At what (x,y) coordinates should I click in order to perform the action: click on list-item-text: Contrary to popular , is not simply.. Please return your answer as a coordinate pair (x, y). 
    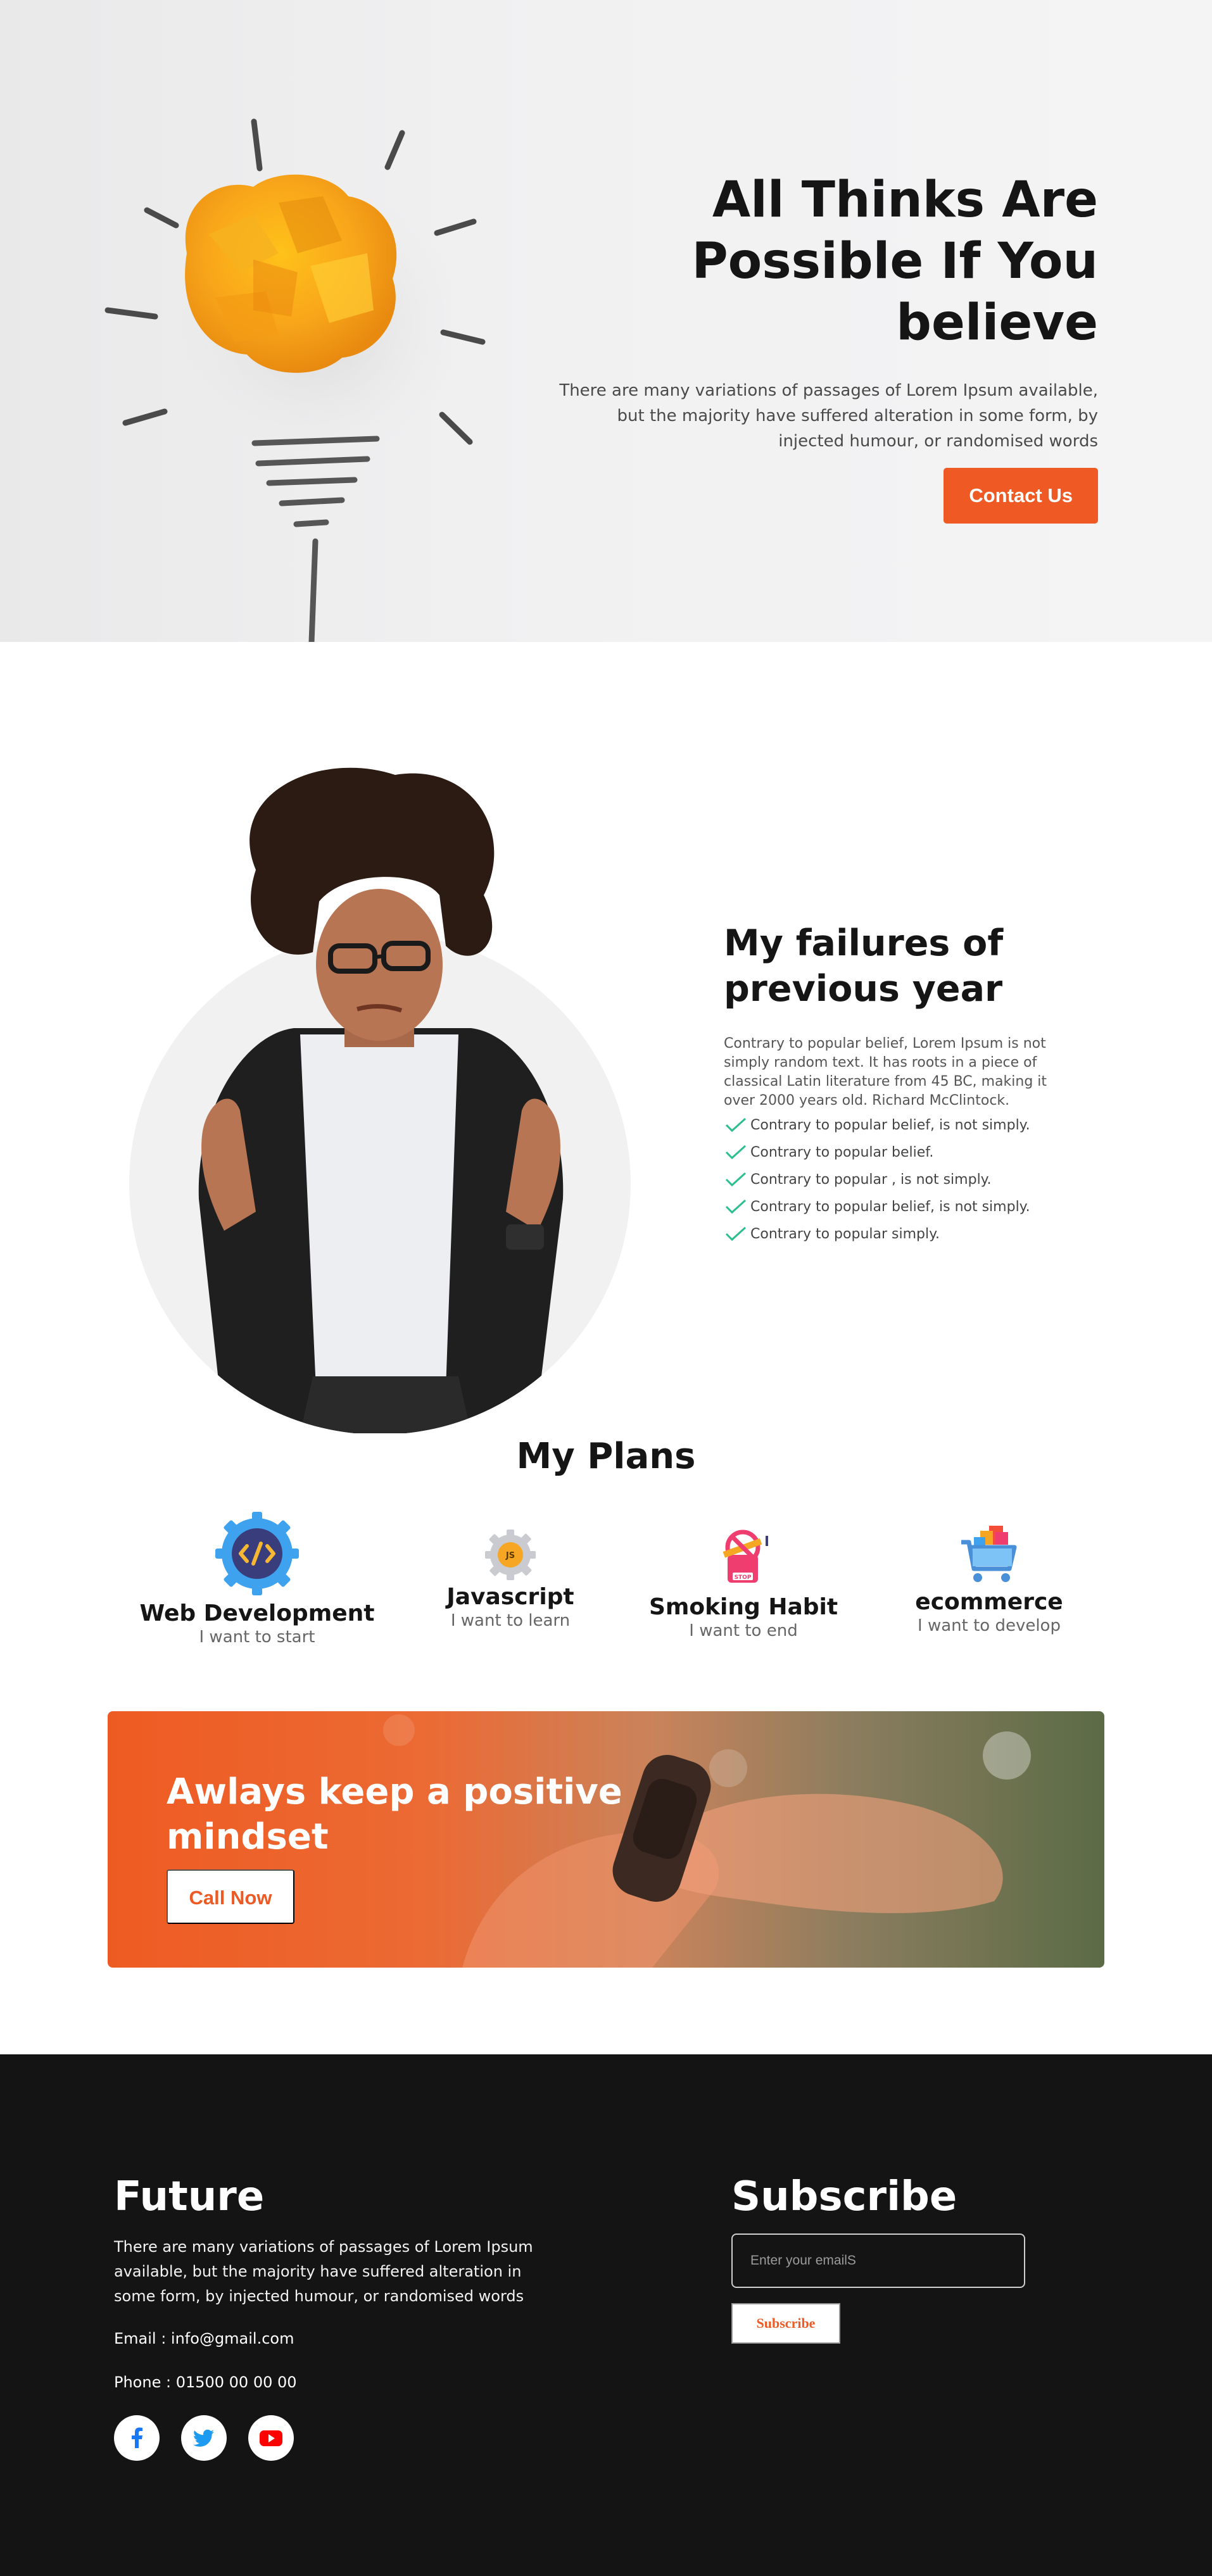
    Looking at the image, I should click on (871, 1180).